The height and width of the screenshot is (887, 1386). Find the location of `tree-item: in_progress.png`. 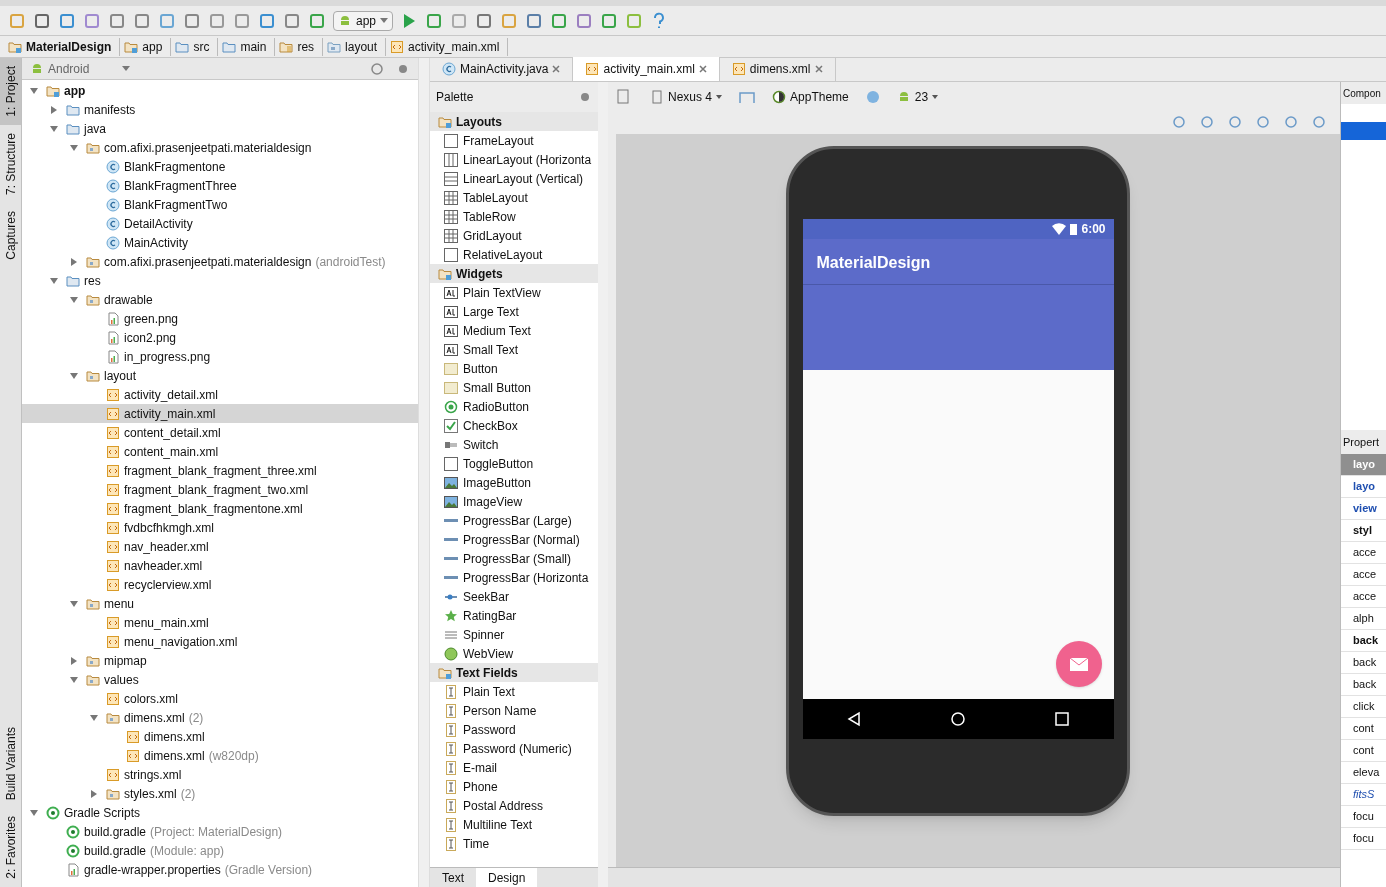

tree-item: in_progress.png is located at coordinates (220, 356).